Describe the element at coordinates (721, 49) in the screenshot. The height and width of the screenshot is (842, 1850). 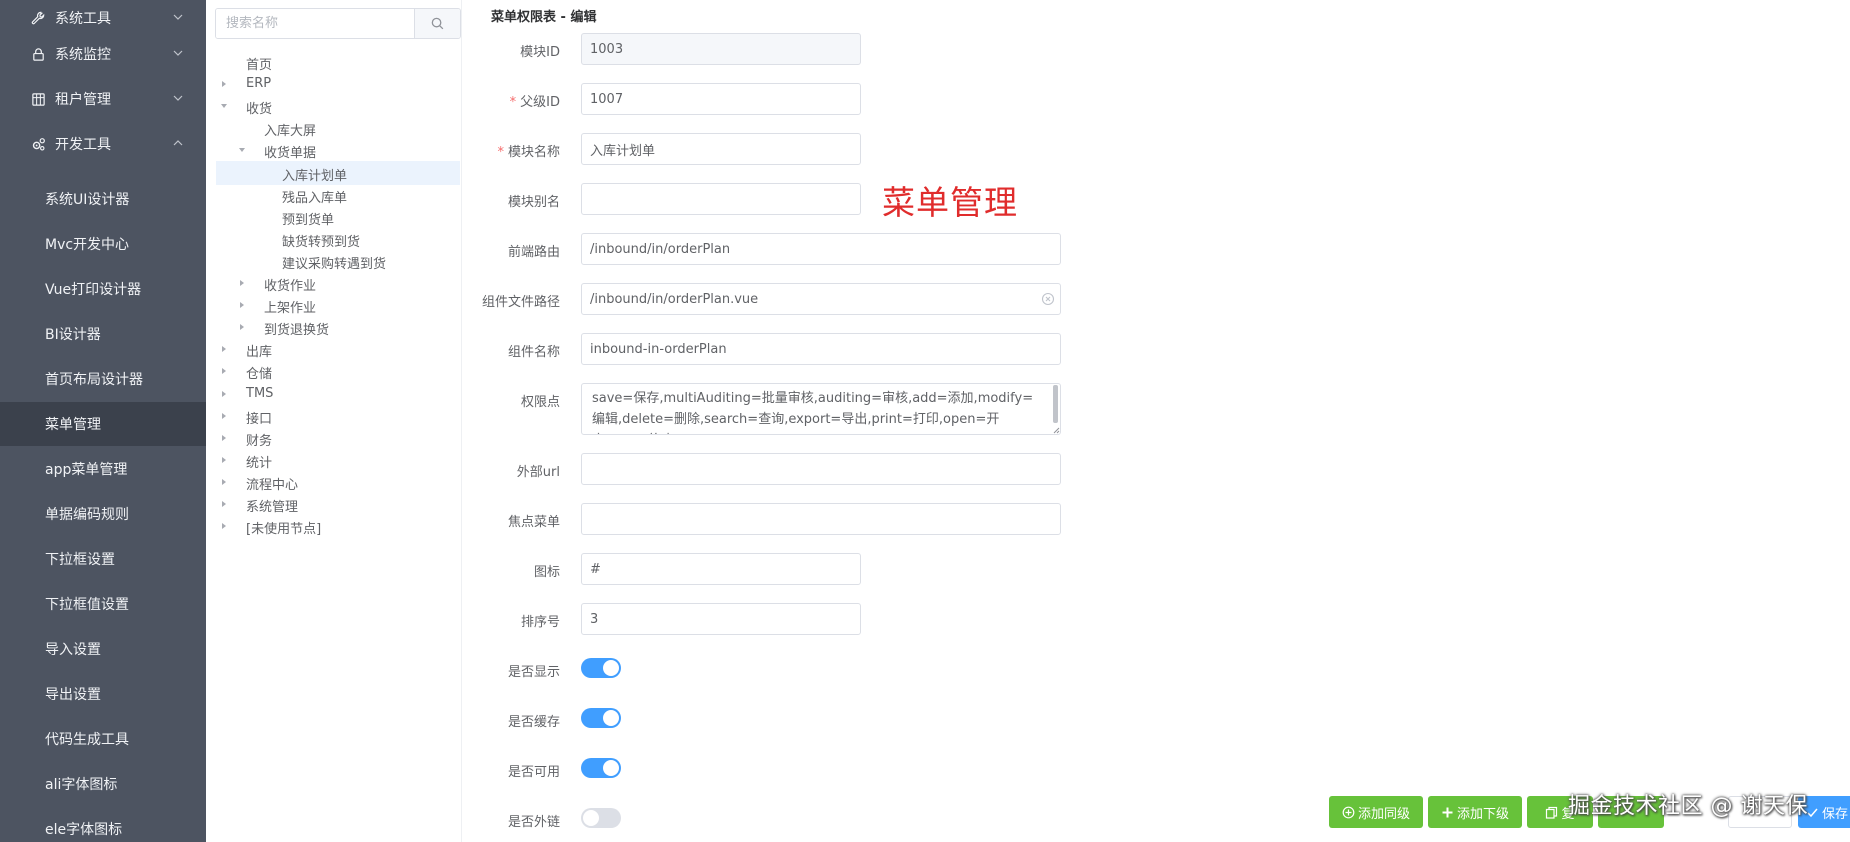
I see `module-id-input` at that location.